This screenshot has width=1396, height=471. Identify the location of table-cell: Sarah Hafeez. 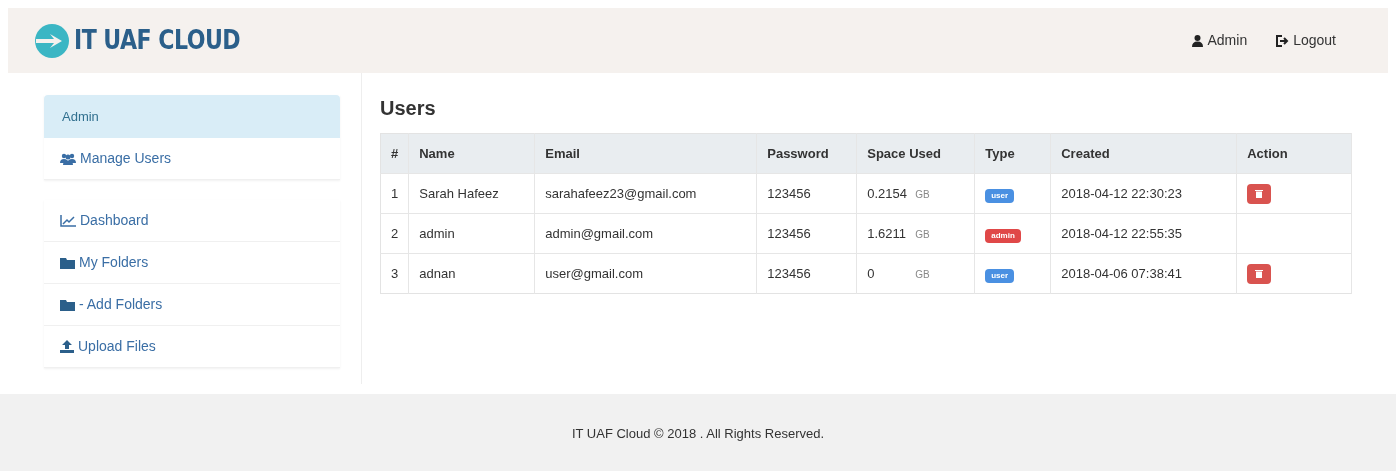
(471, 193).